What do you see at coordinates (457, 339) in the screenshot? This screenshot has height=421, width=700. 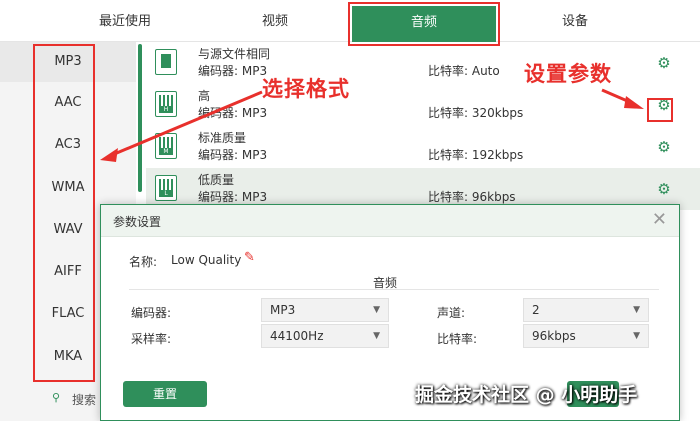 I see `bitrate-label: 比特率:` at bounding box center [457, 339].